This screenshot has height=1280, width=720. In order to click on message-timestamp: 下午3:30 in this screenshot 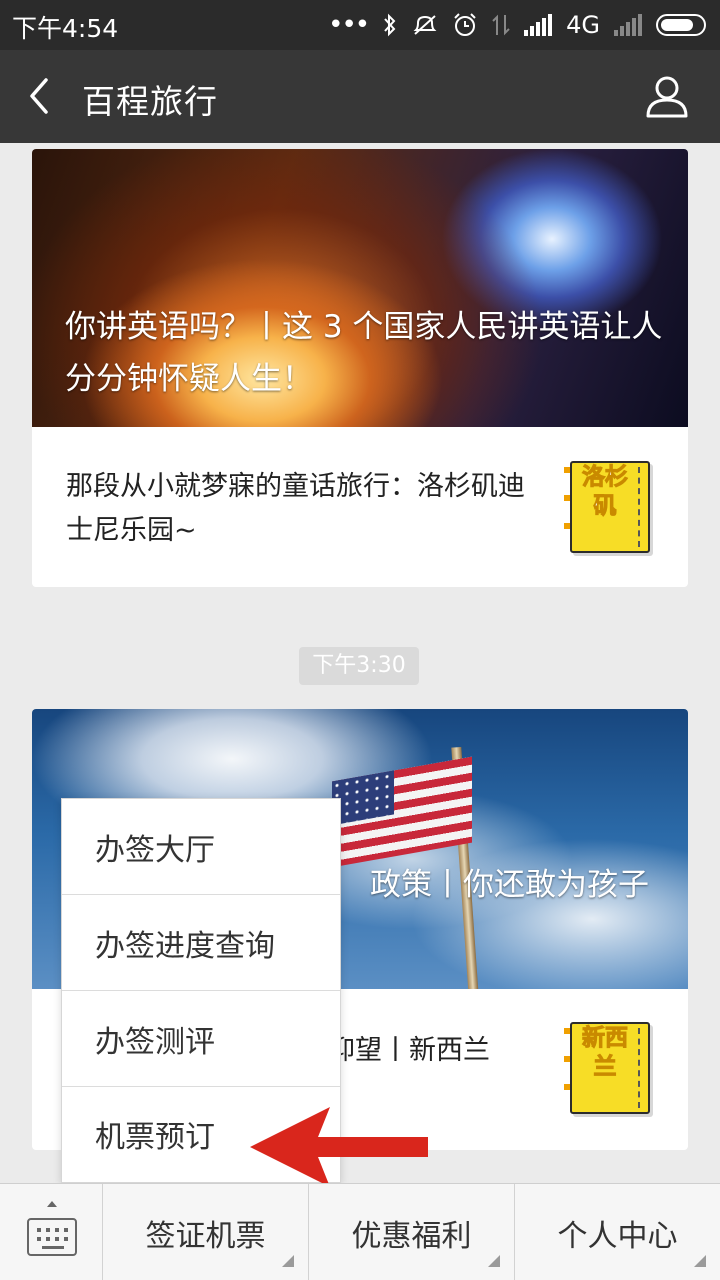, I will do `click(359, 666)`.